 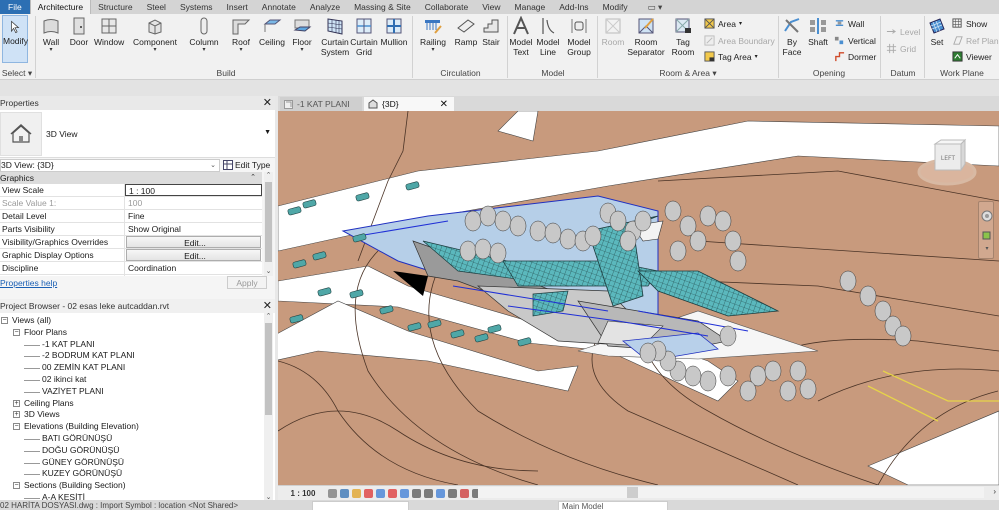 What do you see at coordinates (444, 104) in the screenshot?
I see `close-tab-icon: ✕` at bounding box center [444, 104].